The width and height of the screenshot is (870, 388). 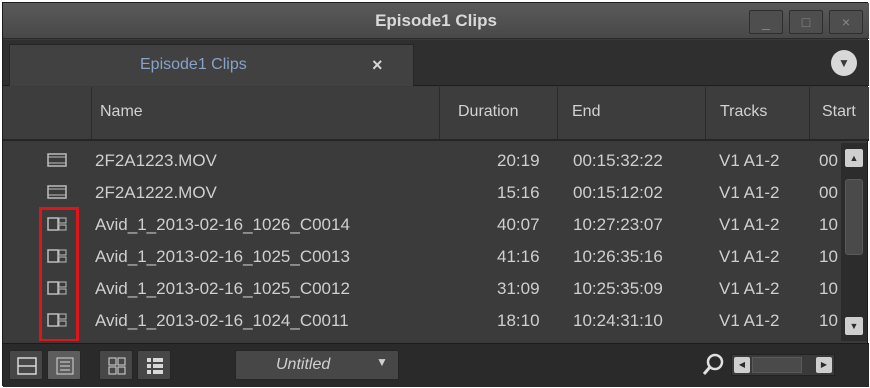 I want to click on tab-episode1-clips: Episode1 Clips ×, so click(x=211, y=65).